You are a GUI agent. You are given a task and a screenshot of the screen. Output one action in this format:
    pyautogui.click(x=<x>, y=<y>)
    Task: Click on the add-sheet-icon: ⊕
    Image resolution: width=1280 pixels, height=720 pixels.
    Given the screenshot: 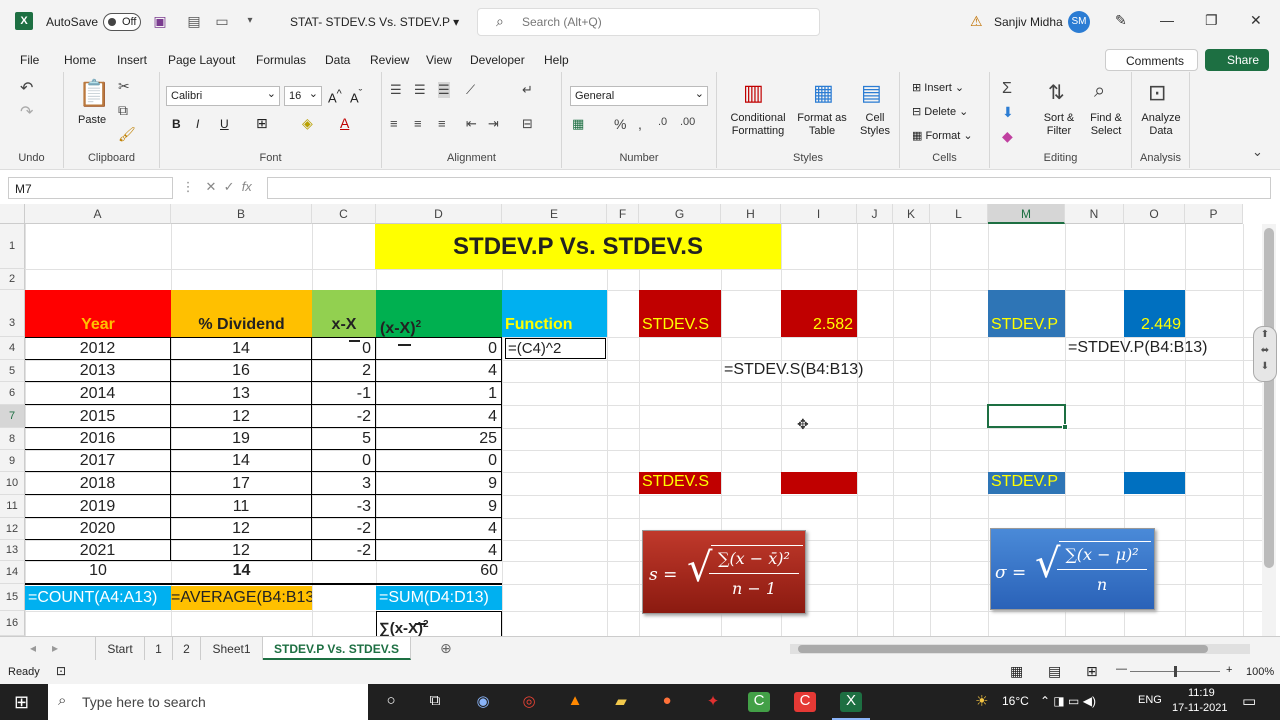 What is the action you would take?
    pyautogui.click(x=446, y=648)
    